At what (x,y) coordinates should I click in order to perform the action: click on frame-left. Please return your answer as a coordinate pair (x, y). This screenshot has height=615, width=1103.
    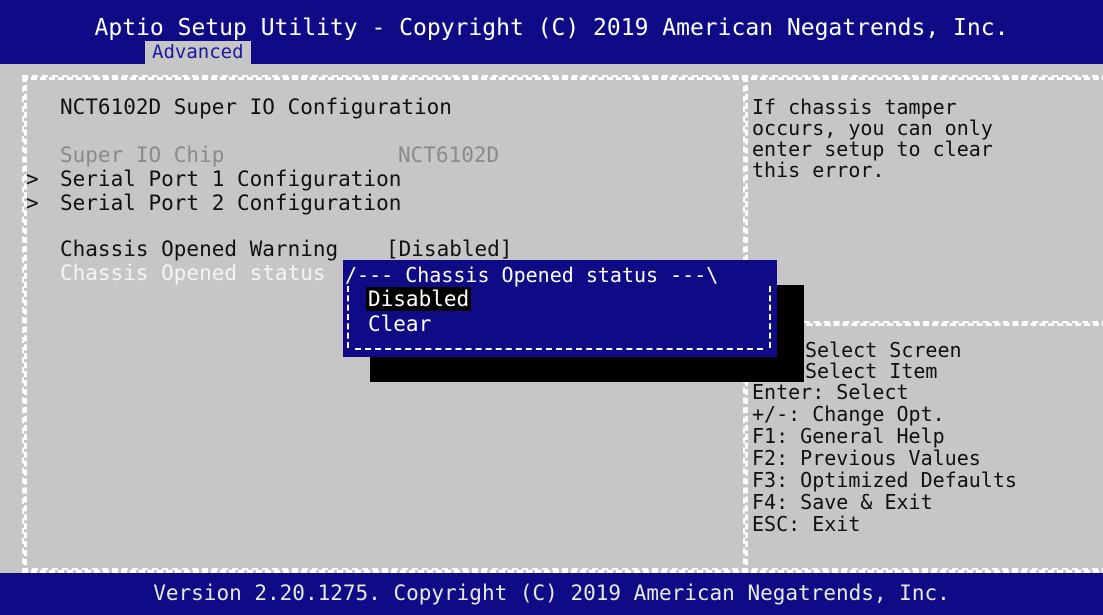
    Looking at the image, I should click on (24, 325).